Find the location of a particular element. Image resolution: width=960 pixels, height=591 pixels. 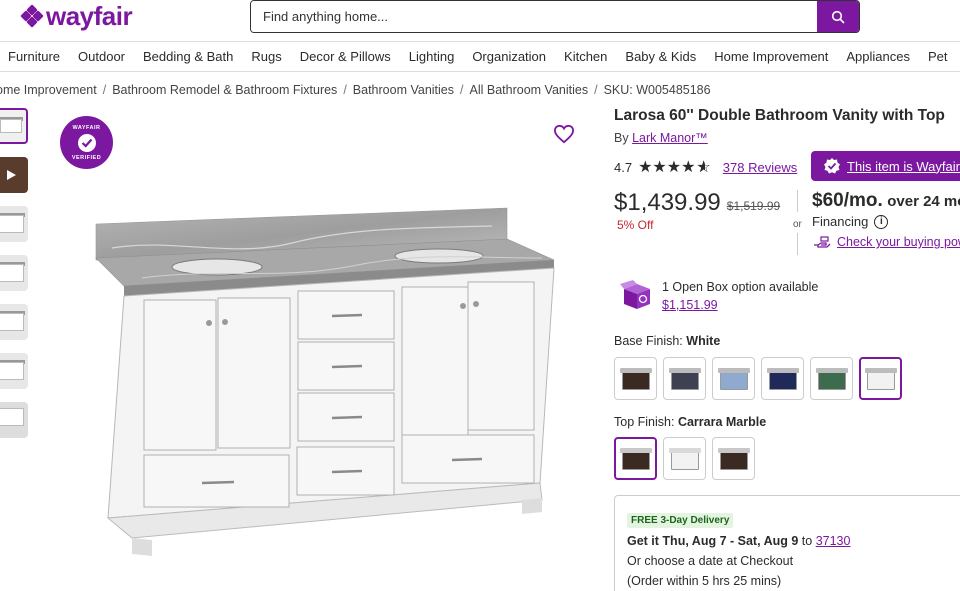

search-button is located at coordinates (838, 16).